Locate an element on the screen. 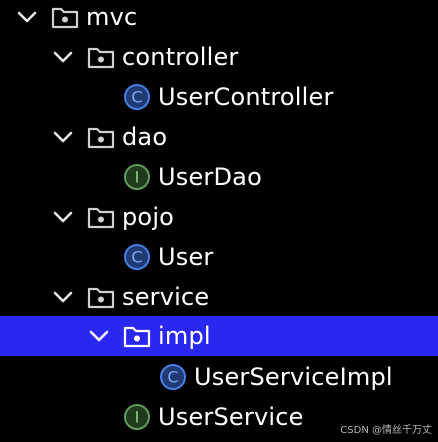 This screenshot has height=442, width=438. tree-node-user-service-impl: C UserServiceImpl is located at coordinates (219, 377).